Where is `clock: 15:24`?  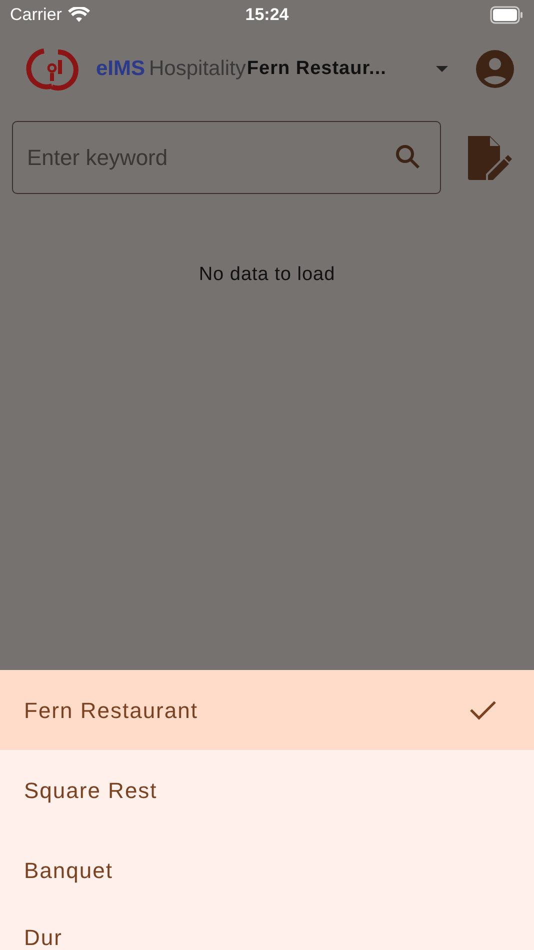 clock: 15:24 is located at coordinates (267, 15).